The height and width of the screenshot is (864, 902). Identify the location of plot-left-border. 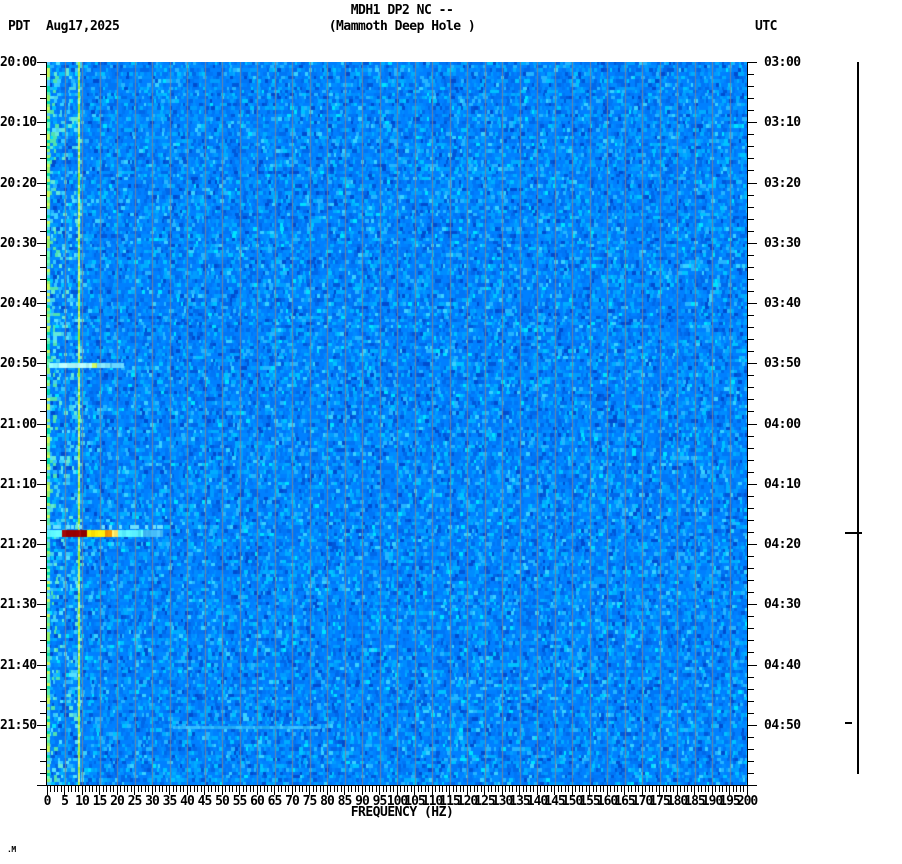
(46, 423).